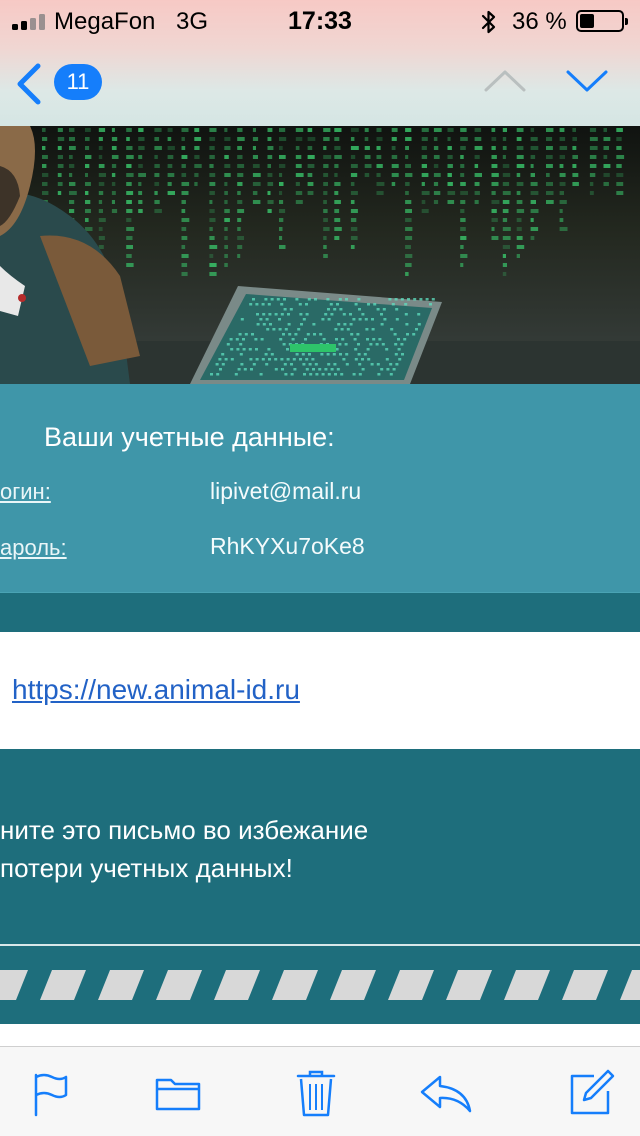  Describe the element at coordinates (78, 82) in the screenshot. I see `unread-count-badge: 11` at that location.